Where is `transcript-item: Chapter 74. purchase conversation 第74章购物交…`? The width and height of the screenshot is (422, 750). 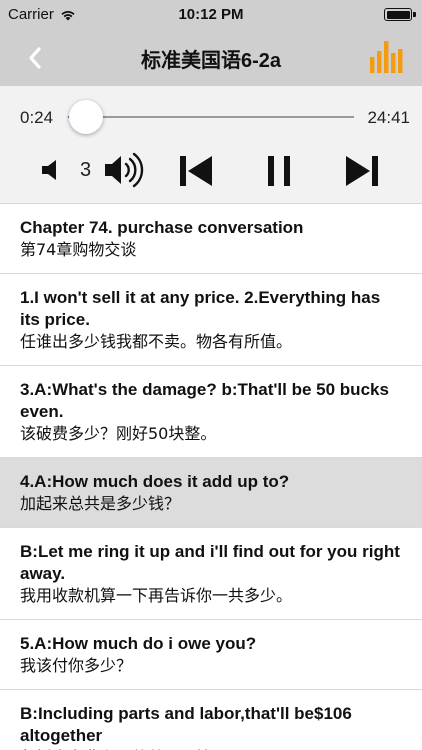
transcript-item: Chapter 74. purchase conversation 第74章购物交… is located at coordinates (211, 239).